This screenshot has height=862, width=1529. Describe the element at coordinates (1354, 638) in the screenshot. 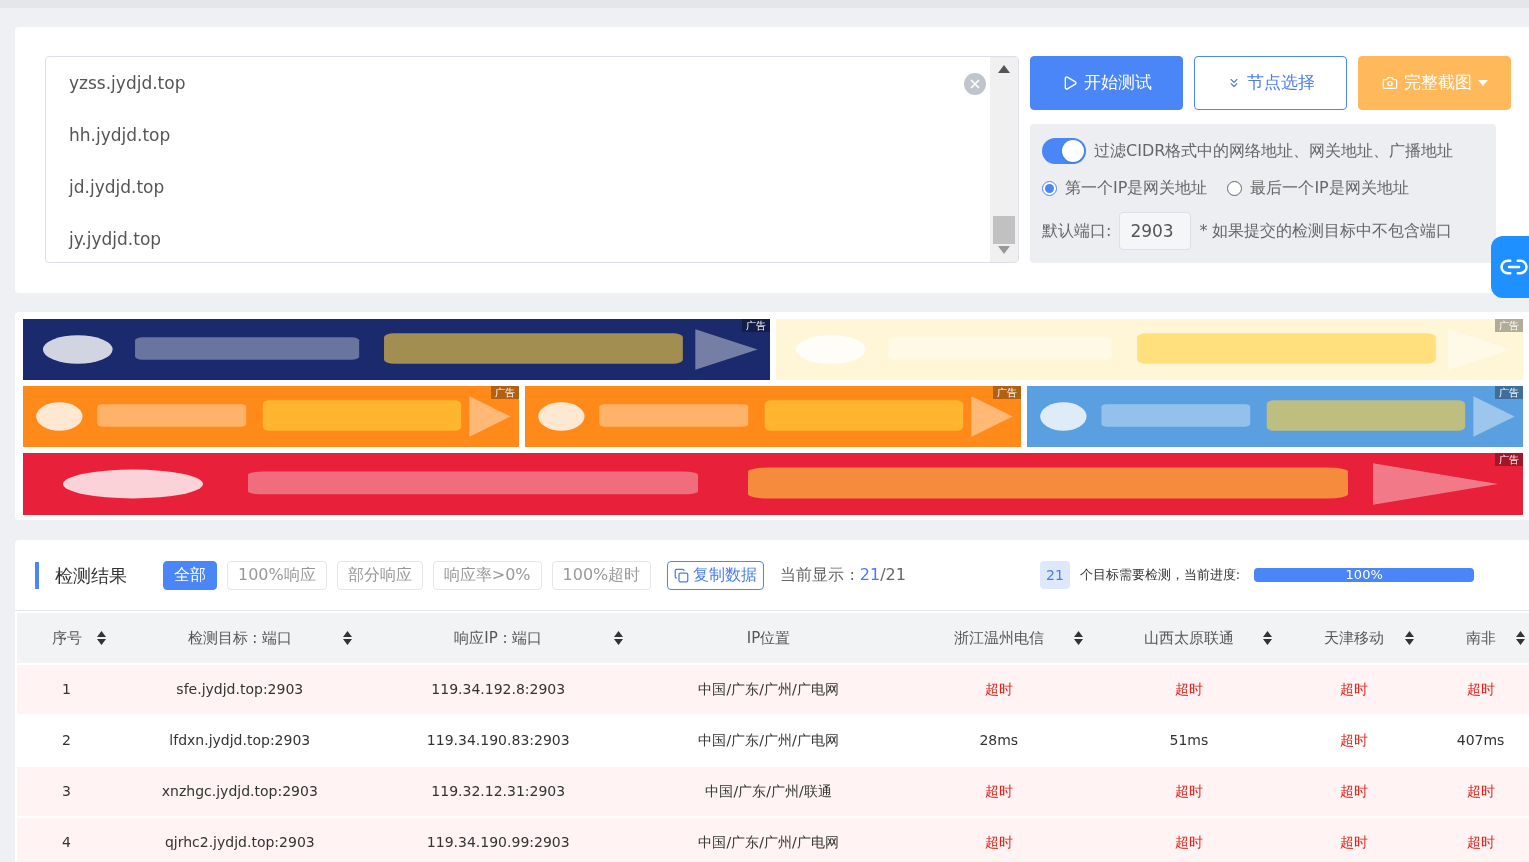

I see `column-header: 天津移动` at that location.